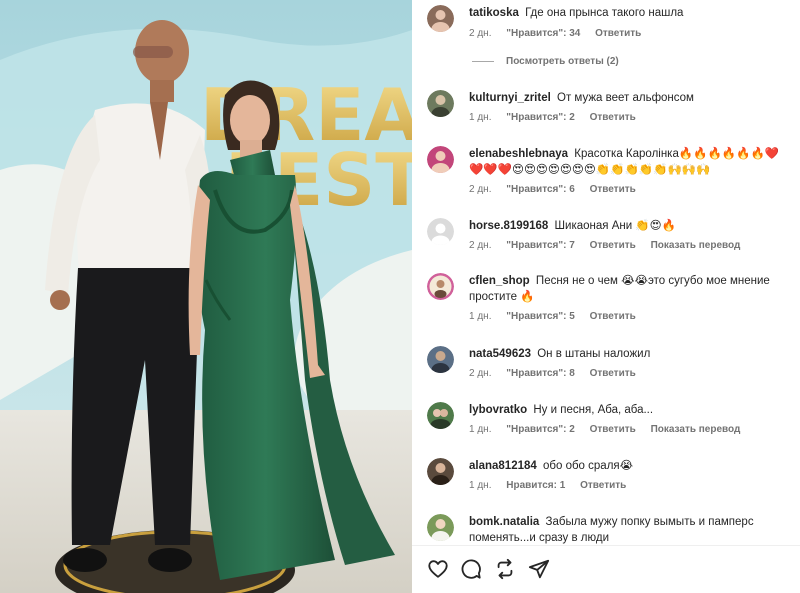 The height and width of the screenshot is (593, 800). I want to click on comment-icon, so click(471, 569).